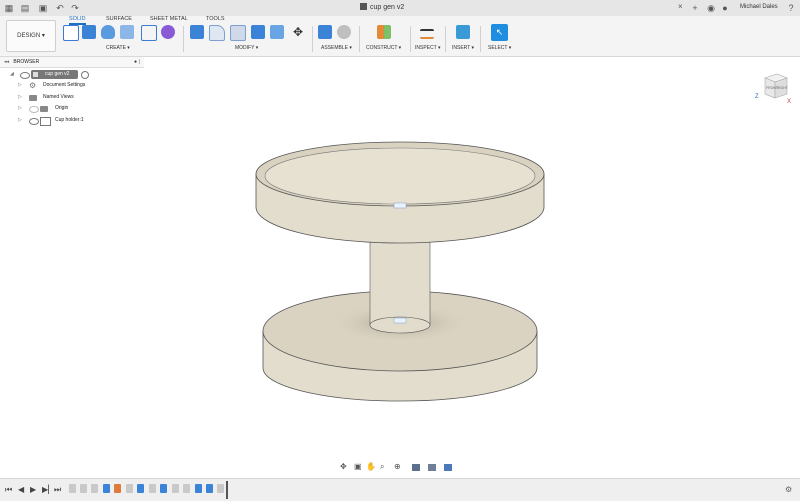  What do you see at coordinates (757, 97) in the screenshot?
I see `axis-z-label: Z` at bounding box center [757, 97].